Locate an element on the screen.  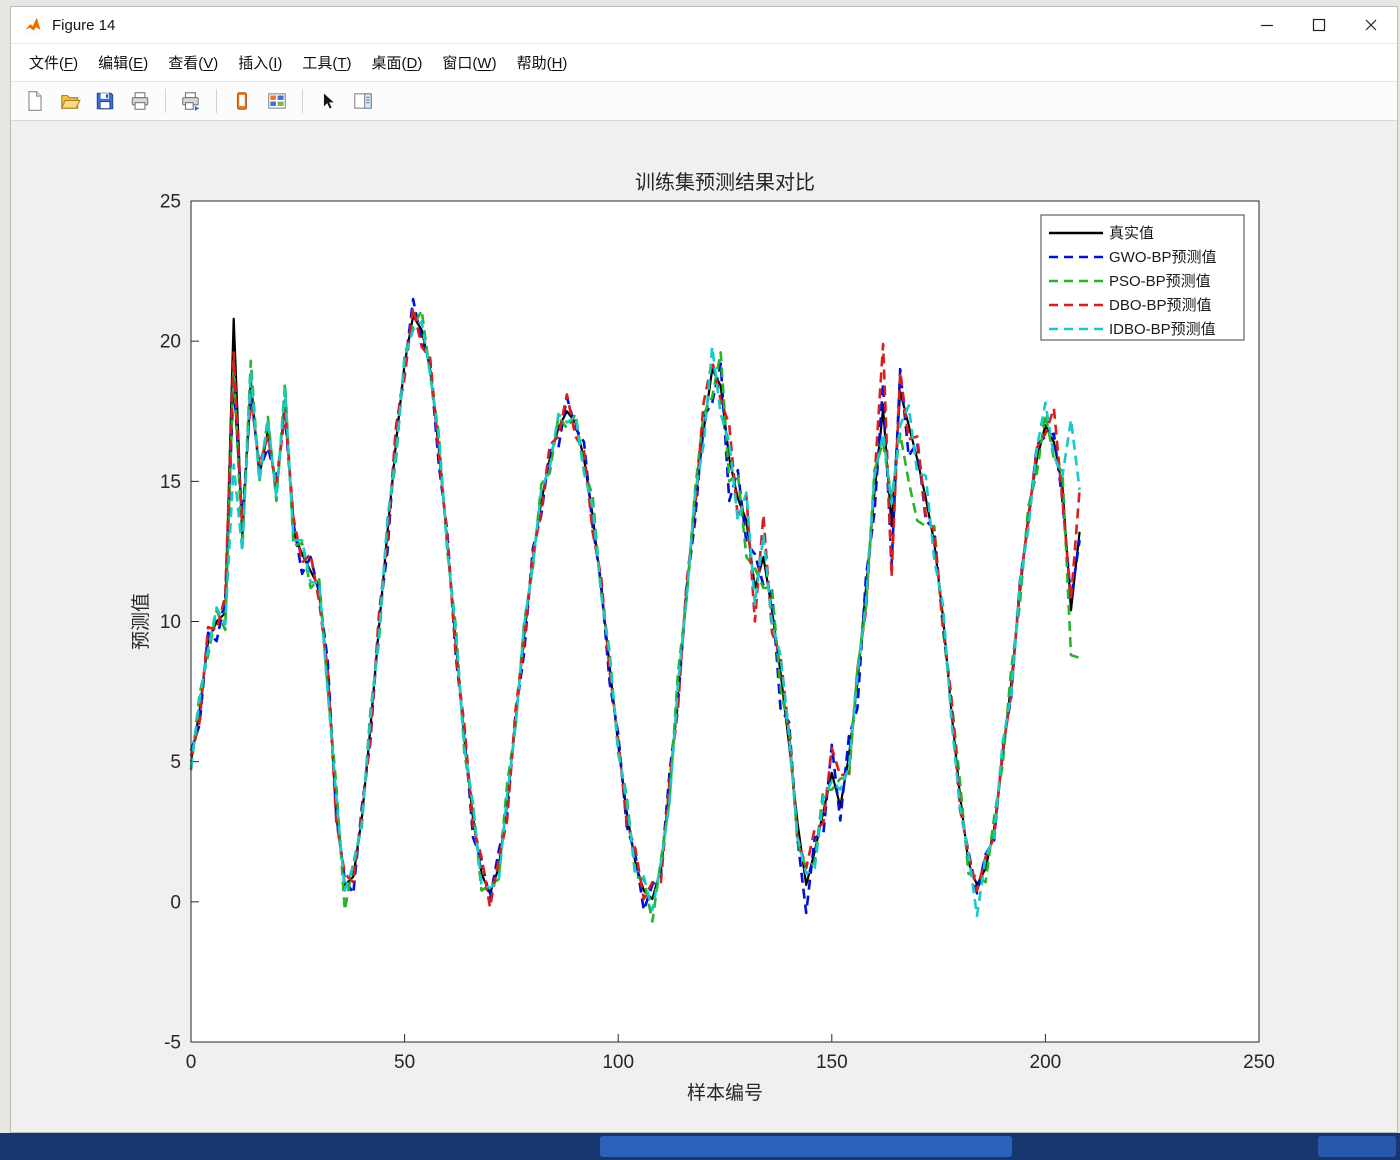
new-figure-icon is located at coordinates (35, 101).